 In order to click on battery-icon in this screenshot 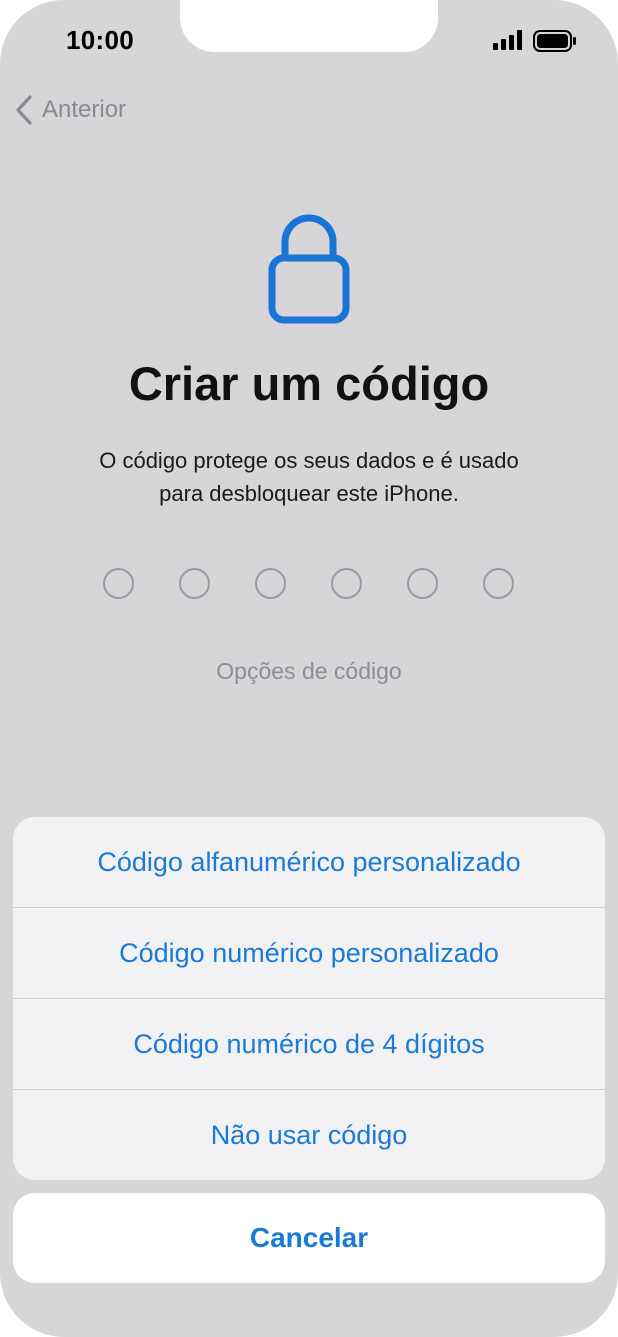, I will do `click(554, 41)`.